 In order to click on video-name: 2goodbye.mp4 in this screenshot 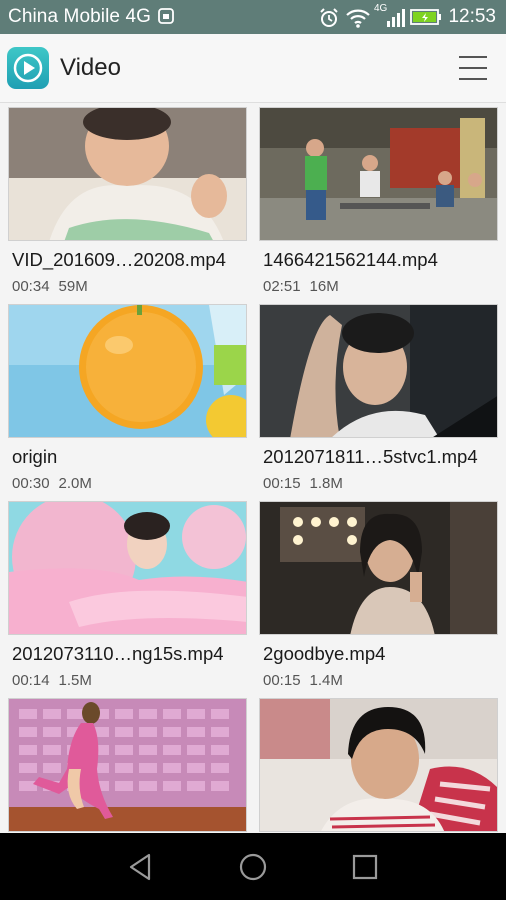, I will do `click(324, 653)`.